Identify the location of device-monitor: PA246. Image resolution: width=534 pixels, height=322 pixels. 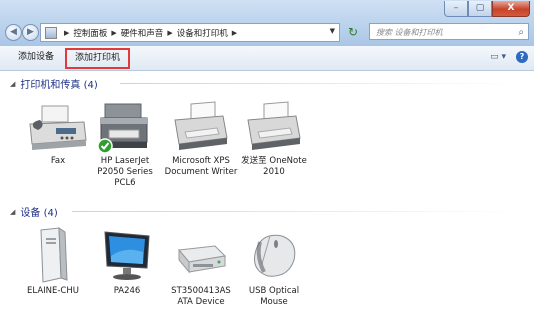
(127, 261).